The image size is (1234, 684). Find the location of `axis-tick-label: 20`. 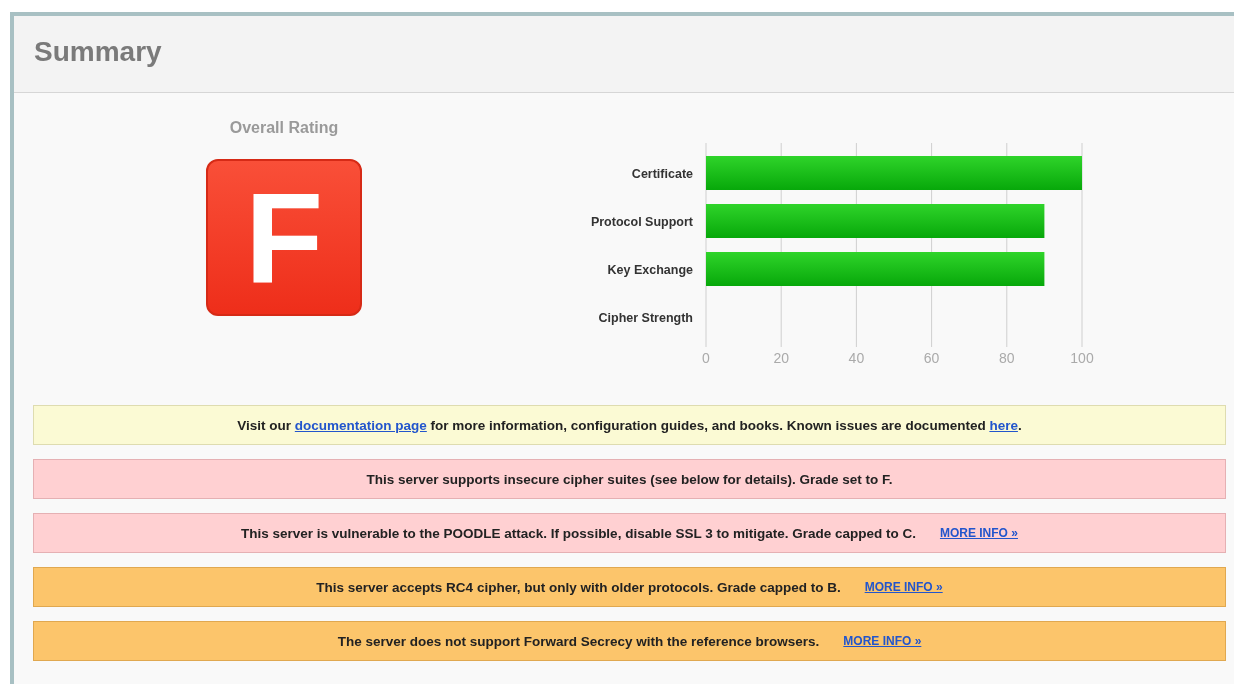

axis-tick-label: 20 is located at coordinates (781, 358).